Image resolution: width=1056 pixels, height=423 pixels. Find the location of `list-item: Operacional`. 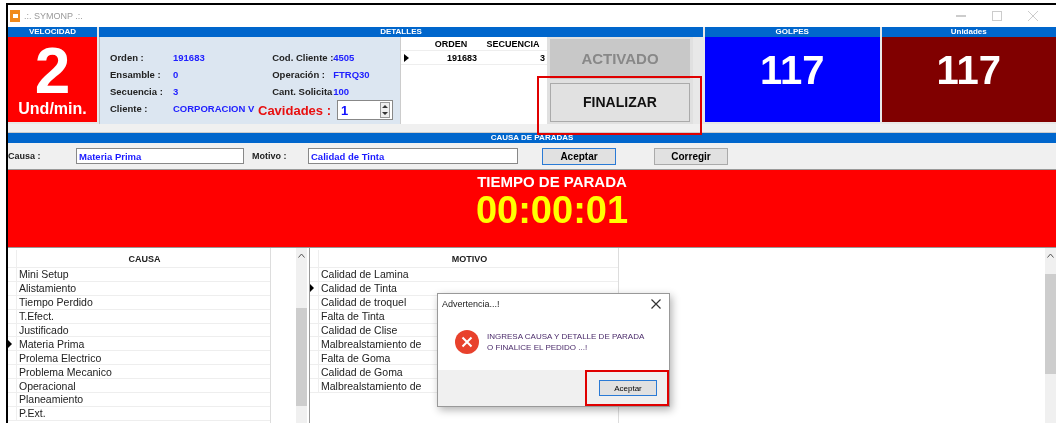

list-item: Operacional is located at coordinates (46, 385).